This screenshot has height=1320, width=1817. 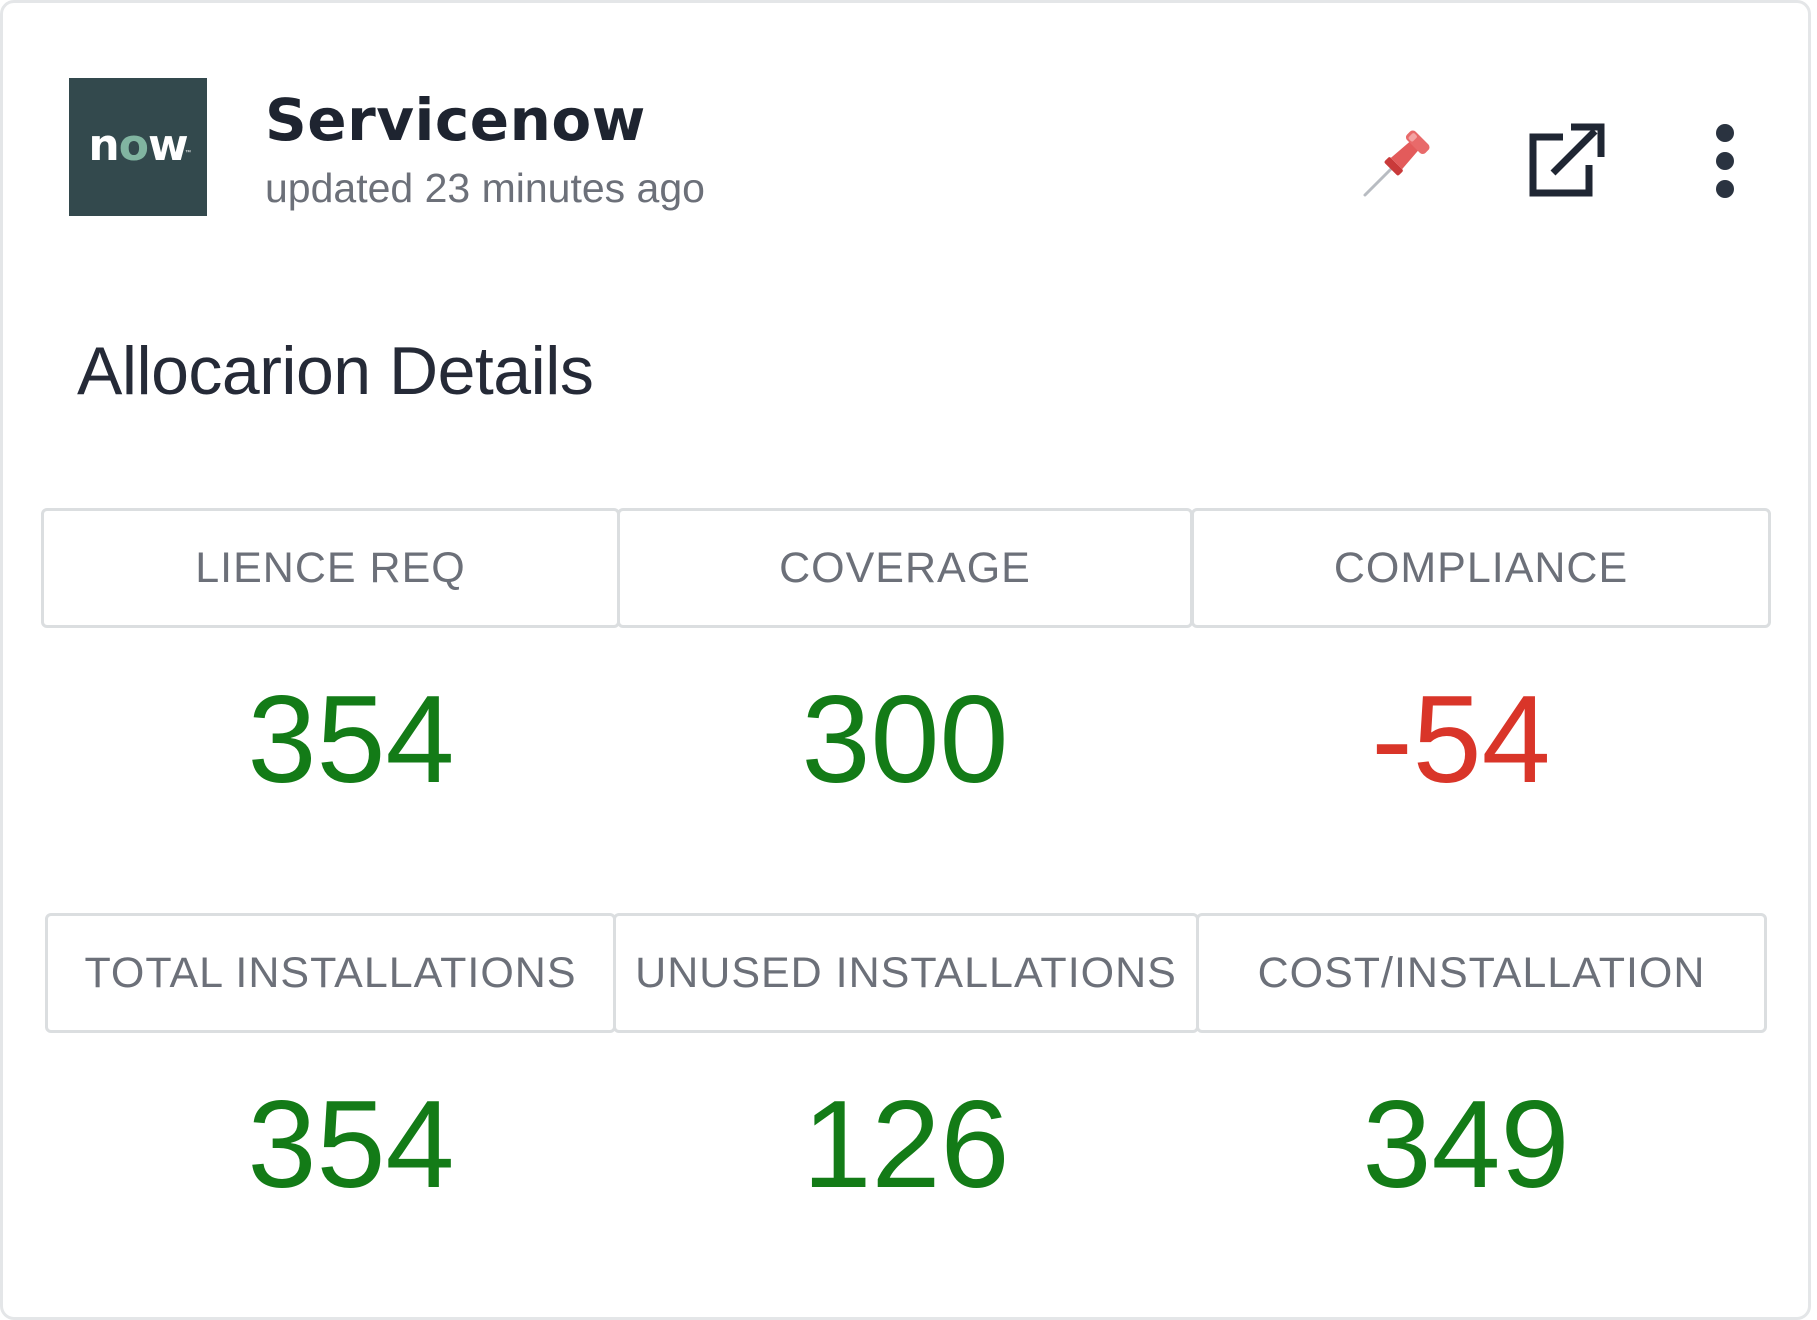 I want to click on open-external-button, so click(x=1567, y=161).